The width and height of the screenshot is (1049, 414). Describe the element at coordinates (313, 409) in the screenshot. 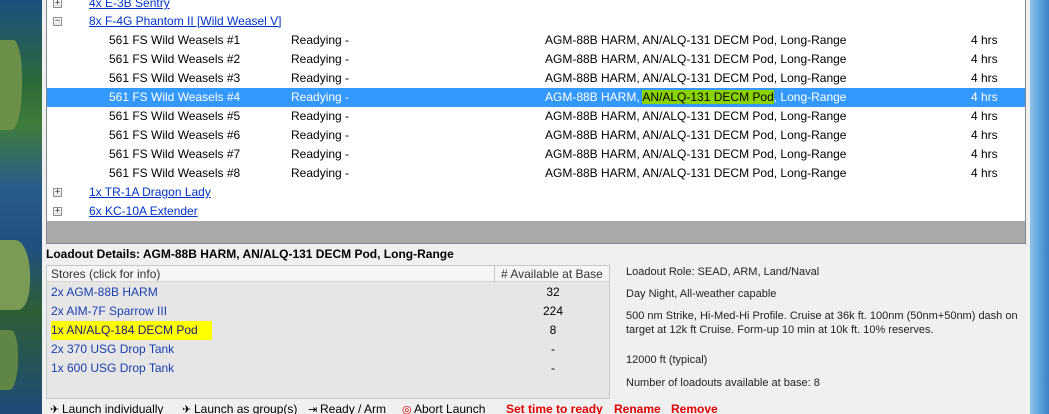

I see `arm-icon: ⇥` at that location.